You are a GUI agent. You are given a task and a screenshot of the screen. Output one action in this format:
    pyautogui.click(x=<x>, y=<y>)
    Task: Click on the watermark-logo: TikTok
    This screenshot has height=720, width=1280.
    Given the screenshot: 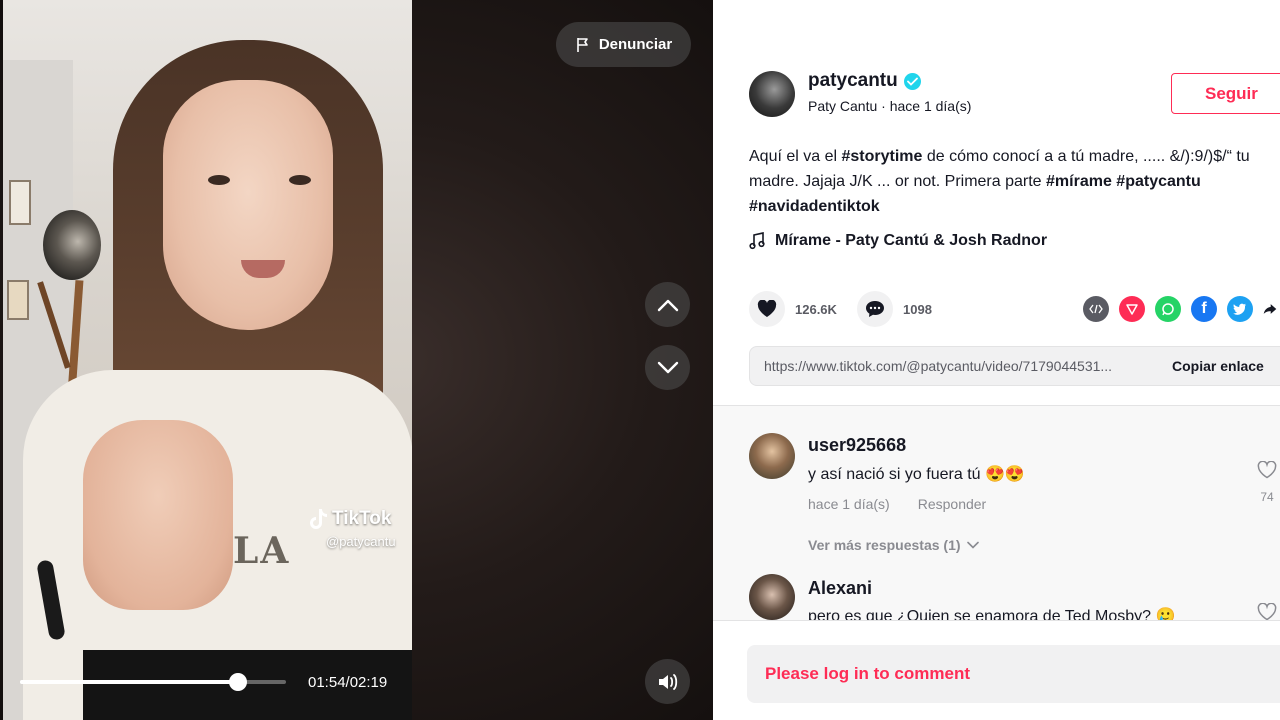 What is the action you would take?
    pyautogui.click(x=352, y=519)
    